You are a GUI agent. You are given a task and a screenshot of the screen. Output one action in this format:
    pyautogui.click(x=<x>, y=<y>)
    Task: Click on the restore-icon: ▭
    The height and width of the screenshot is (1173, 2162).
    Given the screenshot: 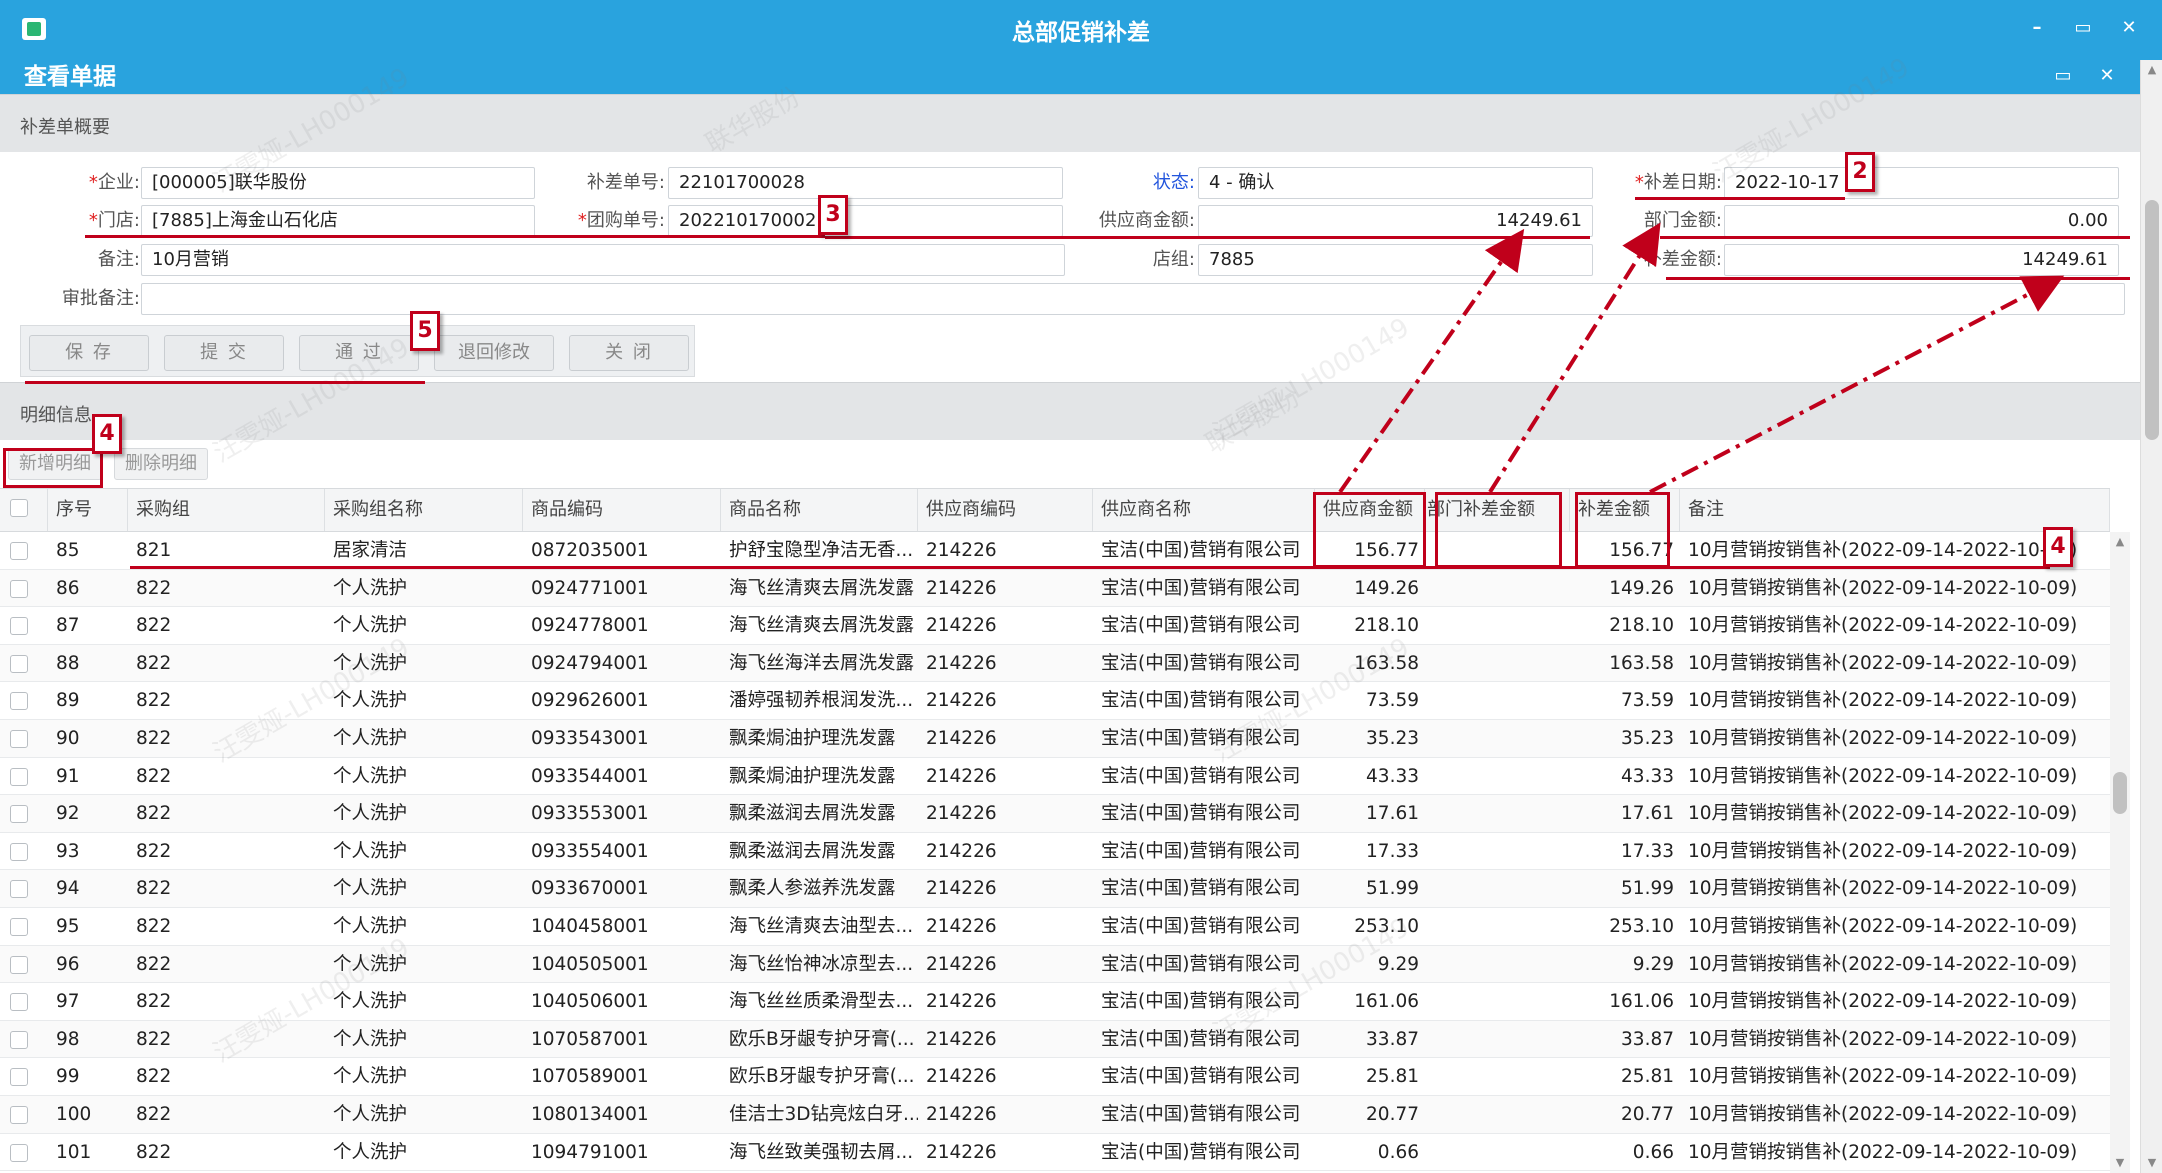 What is the action you would take?
    pyautogui.click(x=2083, y=28)
    